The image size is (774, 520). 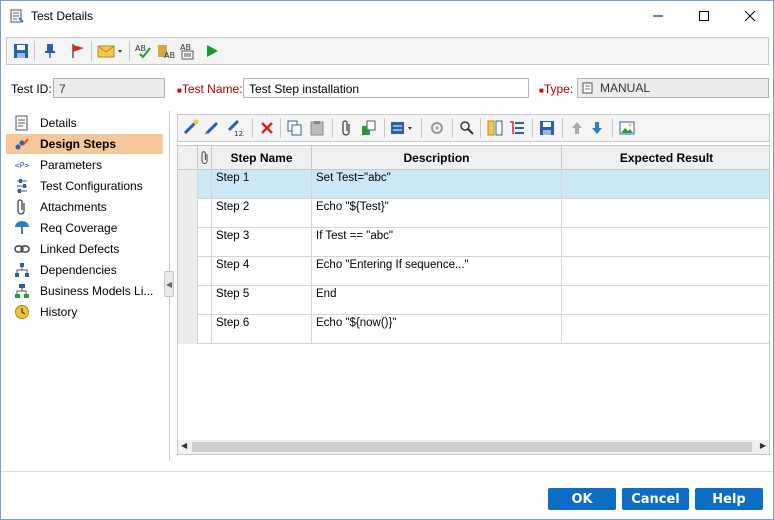 I want to click on save-steps-icon, so click(x=547, y=128).